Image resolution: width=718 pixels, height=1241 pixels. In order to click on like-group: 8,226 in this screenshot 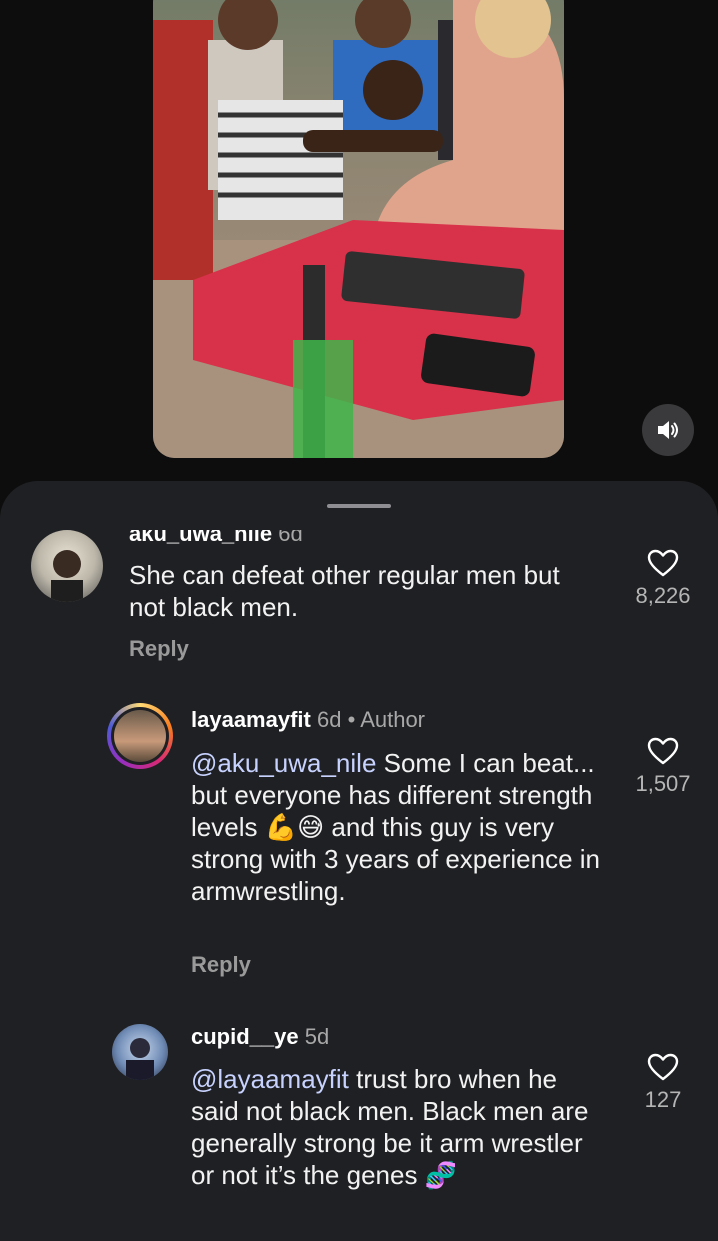, I will do `click(663, 579)`.